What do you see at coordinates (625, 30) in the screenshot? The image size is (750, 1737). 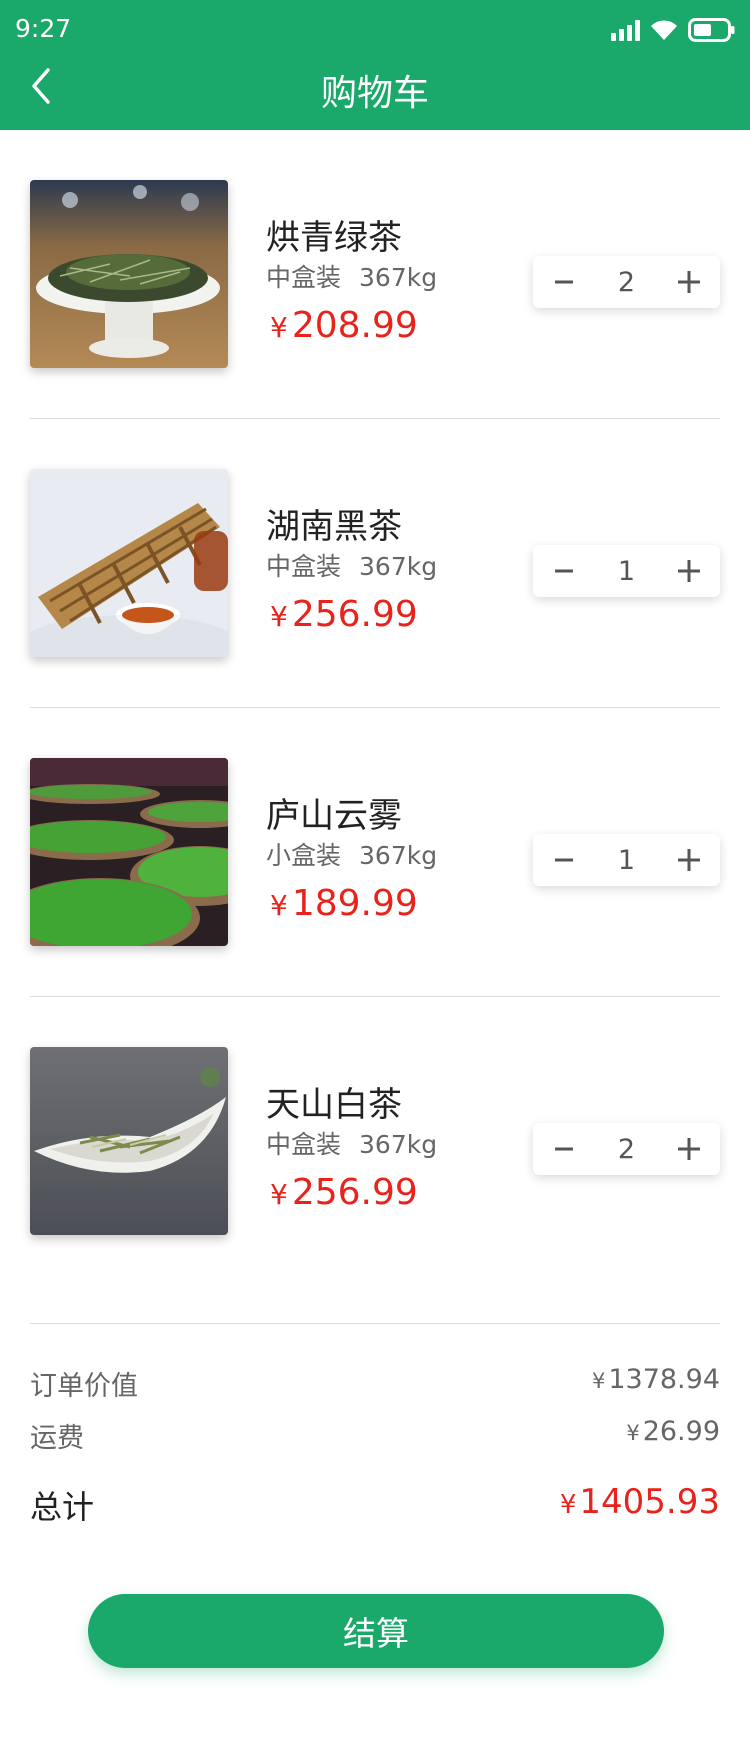 I see `signal-icon` at bounding box center [625, 30].